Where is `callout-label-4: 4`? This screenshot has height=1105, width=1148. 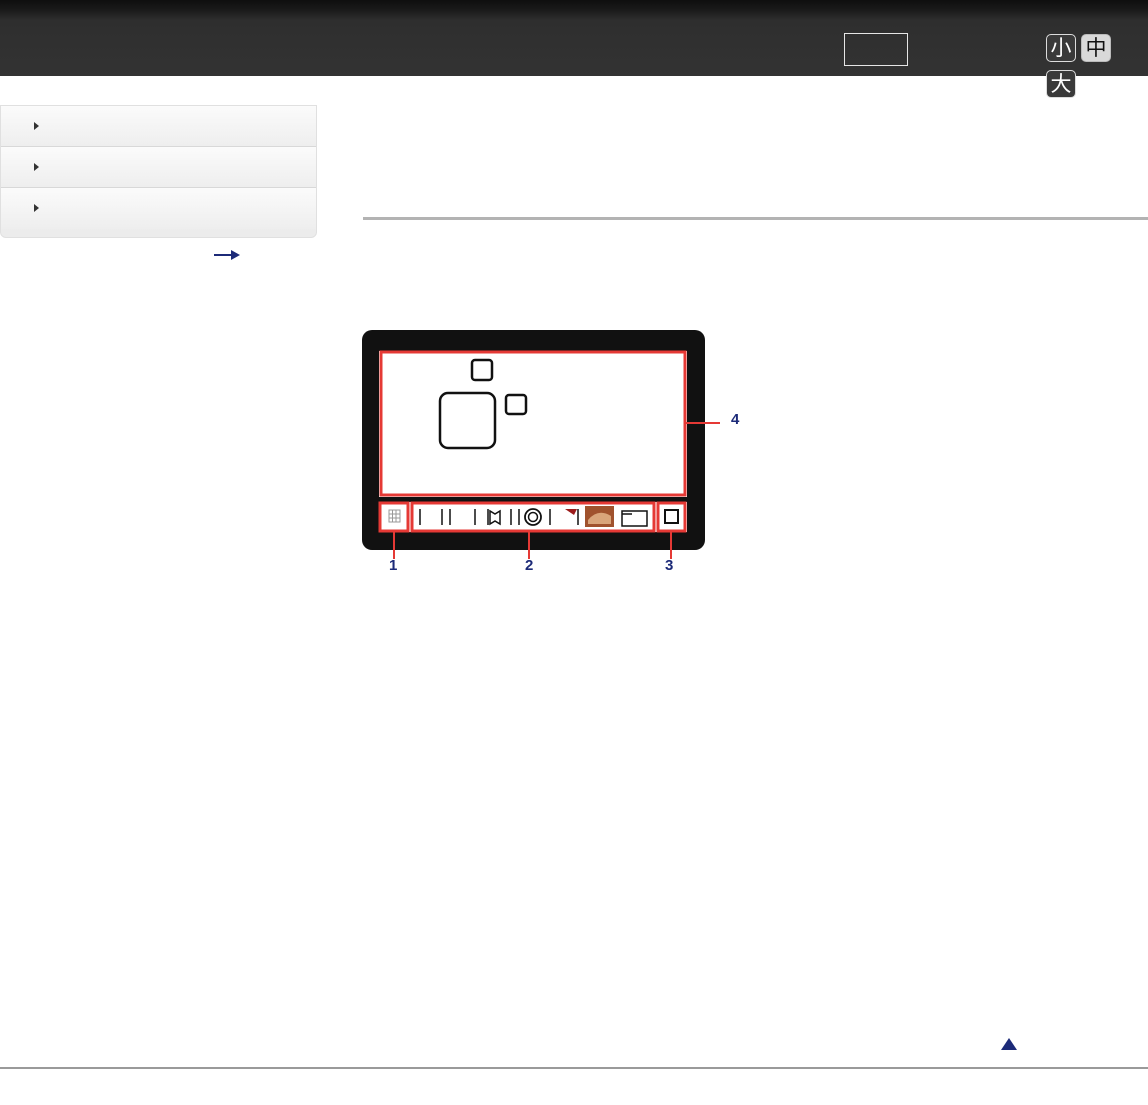 callout-label-4: 4 is located at coordinates (735, 419).